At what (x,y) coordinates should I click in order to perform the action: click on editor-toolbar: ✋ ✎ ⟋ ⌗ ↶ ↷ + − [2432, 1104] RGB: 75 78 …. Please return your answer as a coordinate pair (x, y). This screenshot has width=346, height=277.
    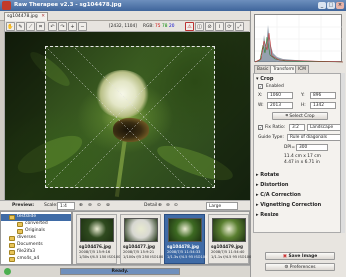
    Looking at the image, I should click on (127, 26).